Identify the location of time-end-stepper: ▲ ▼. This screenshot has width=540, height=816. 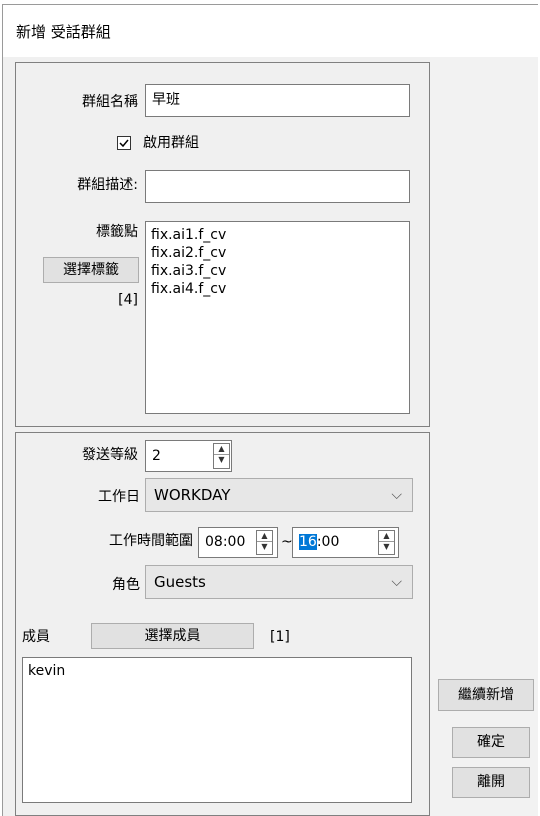
(386, 542).